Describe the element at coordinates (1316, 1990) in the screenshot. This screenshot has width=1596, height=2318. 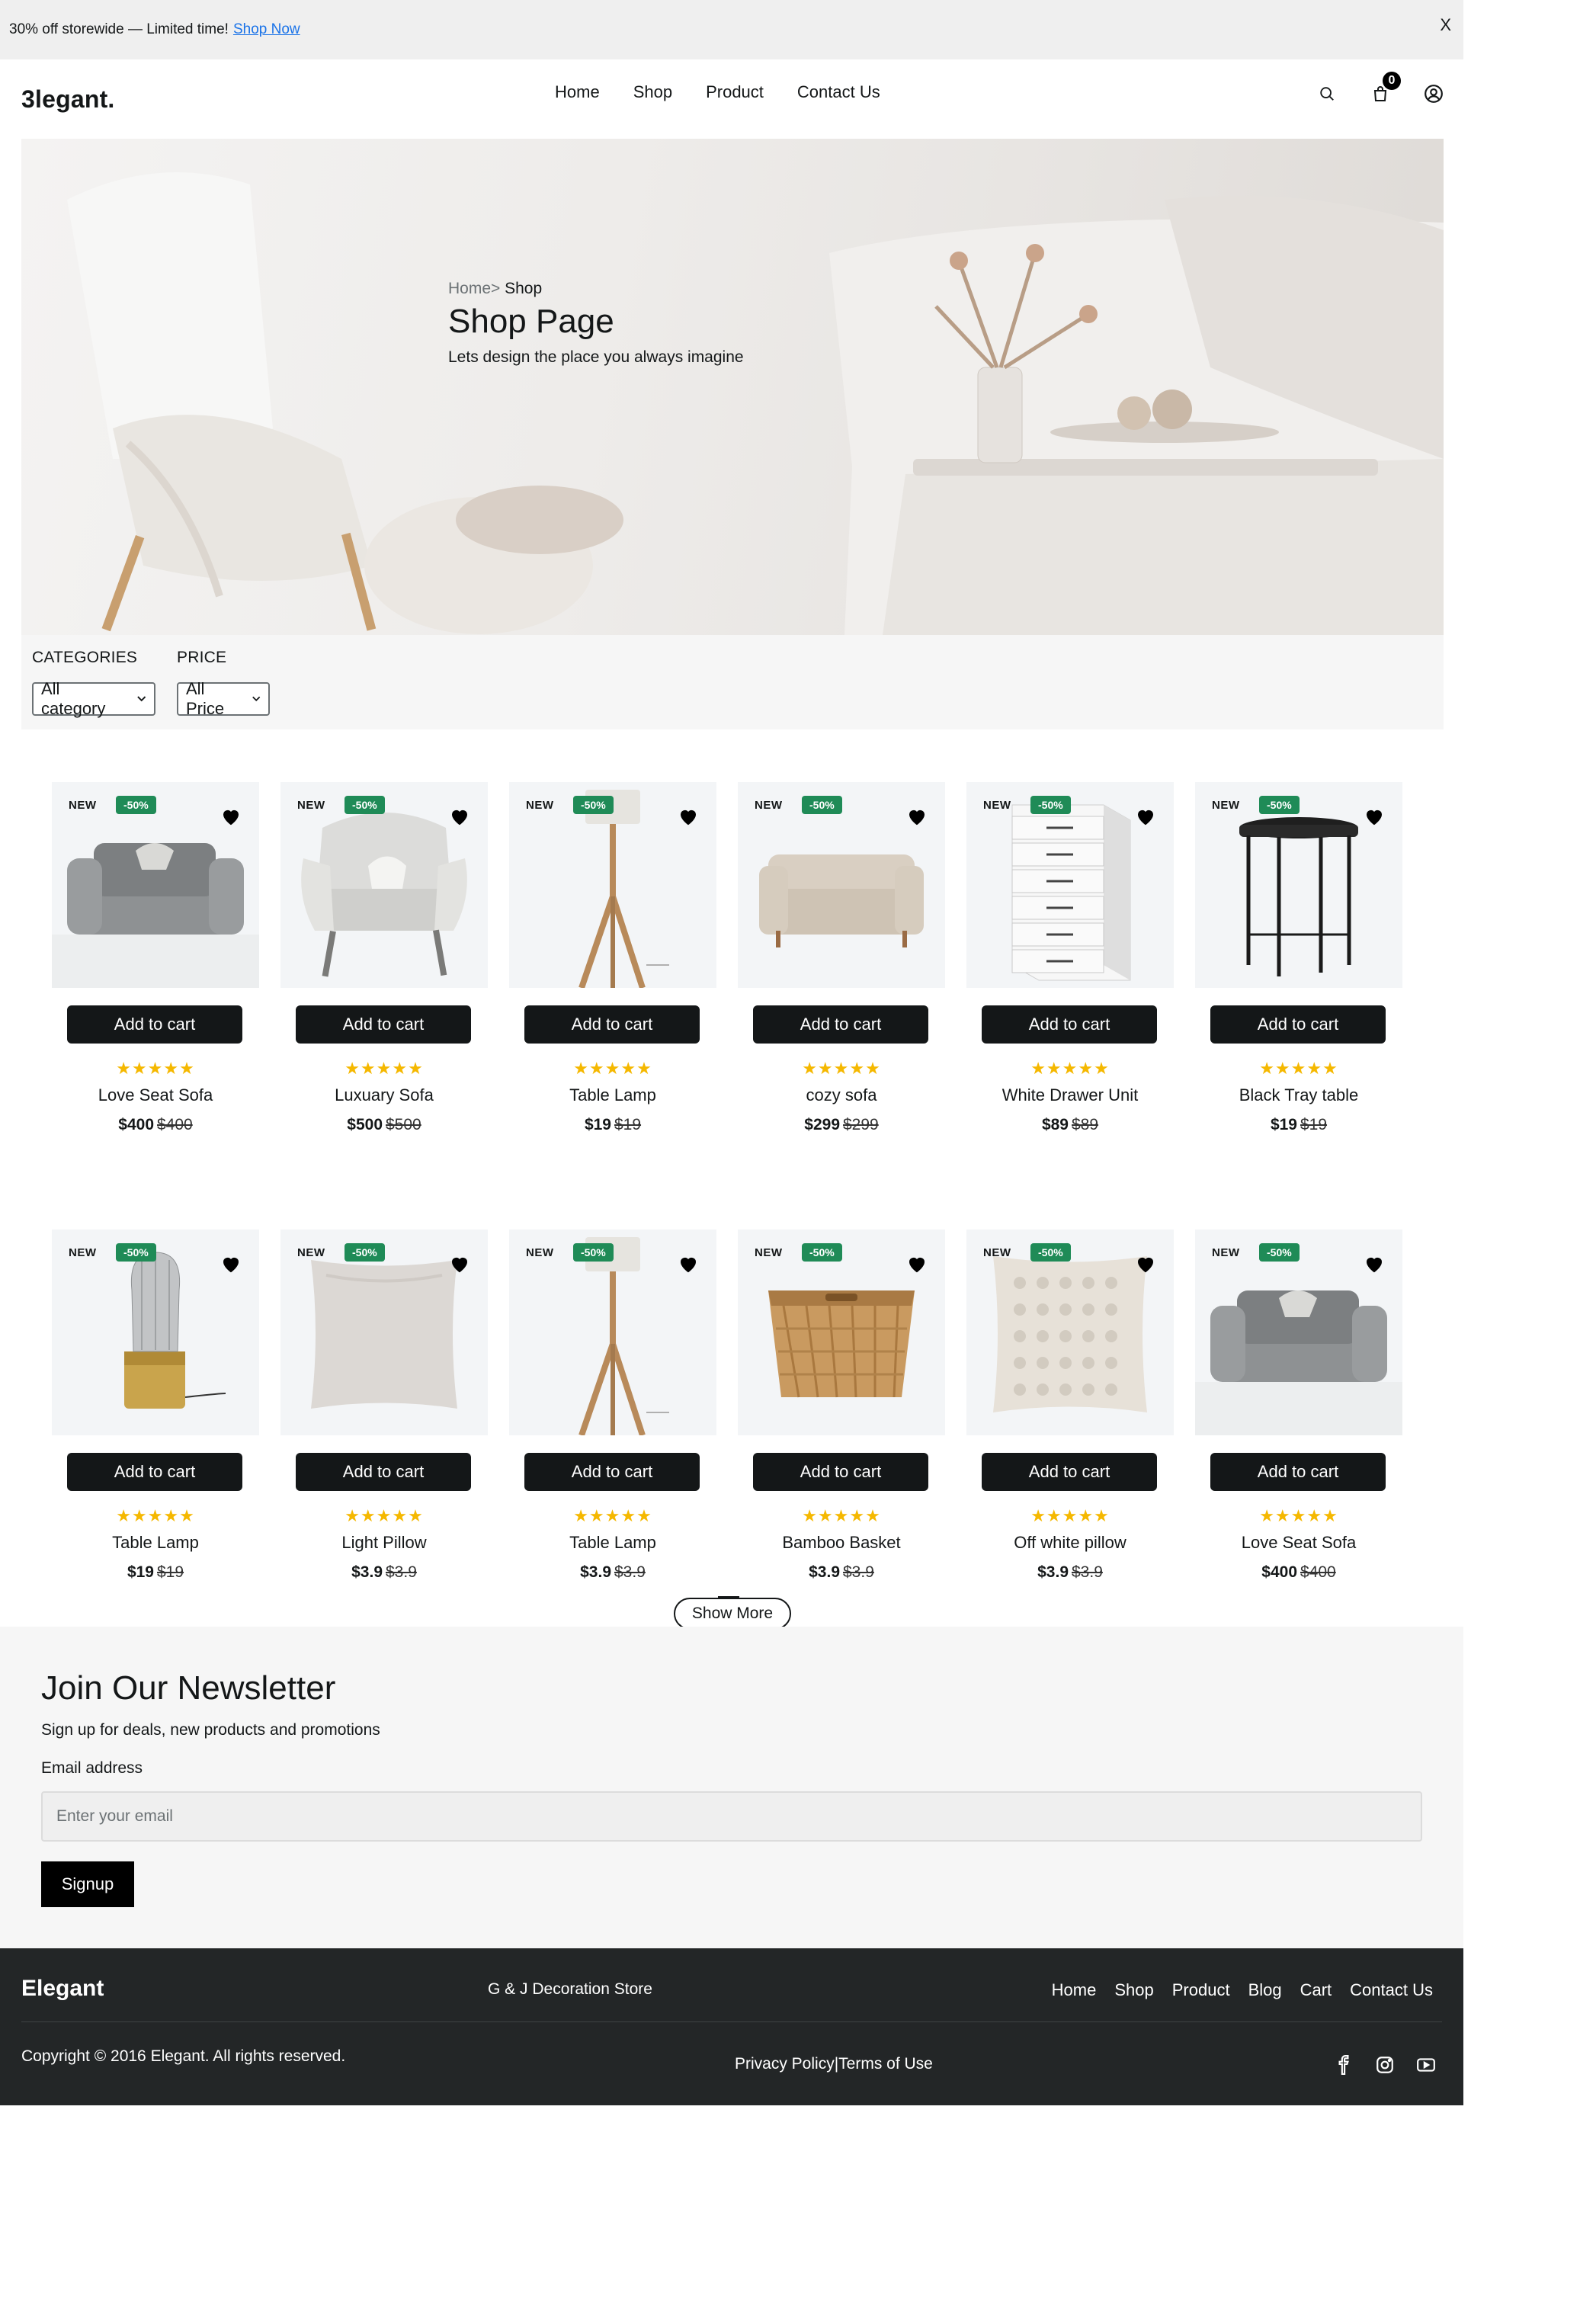
I see `footer-nav-cart: Cart` at that location.